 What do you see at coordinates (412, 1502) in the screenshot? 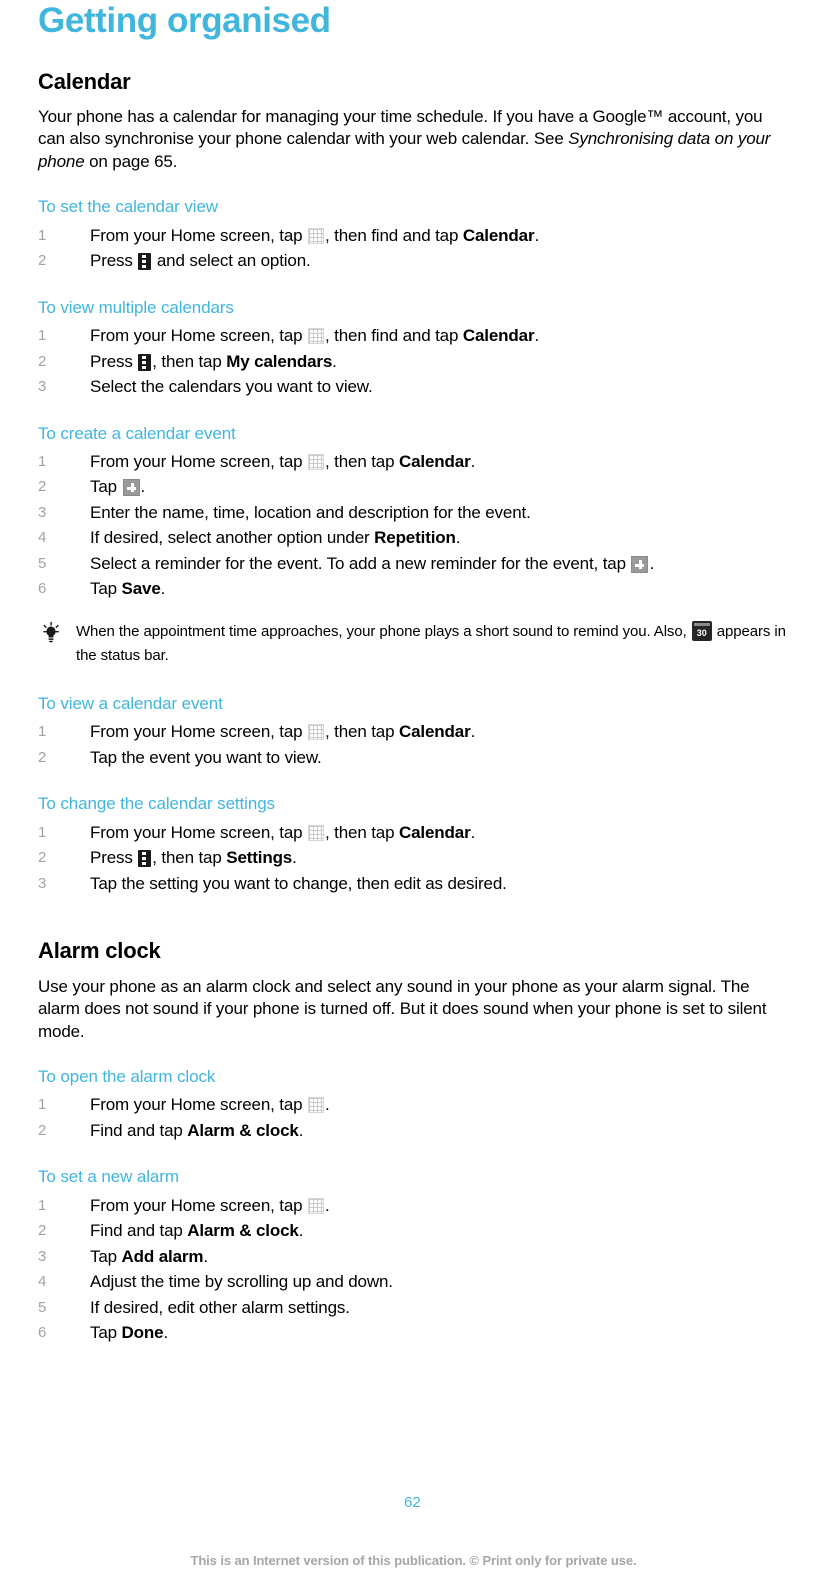
I see `page-number: 62` at bounding box center [412, 1502].